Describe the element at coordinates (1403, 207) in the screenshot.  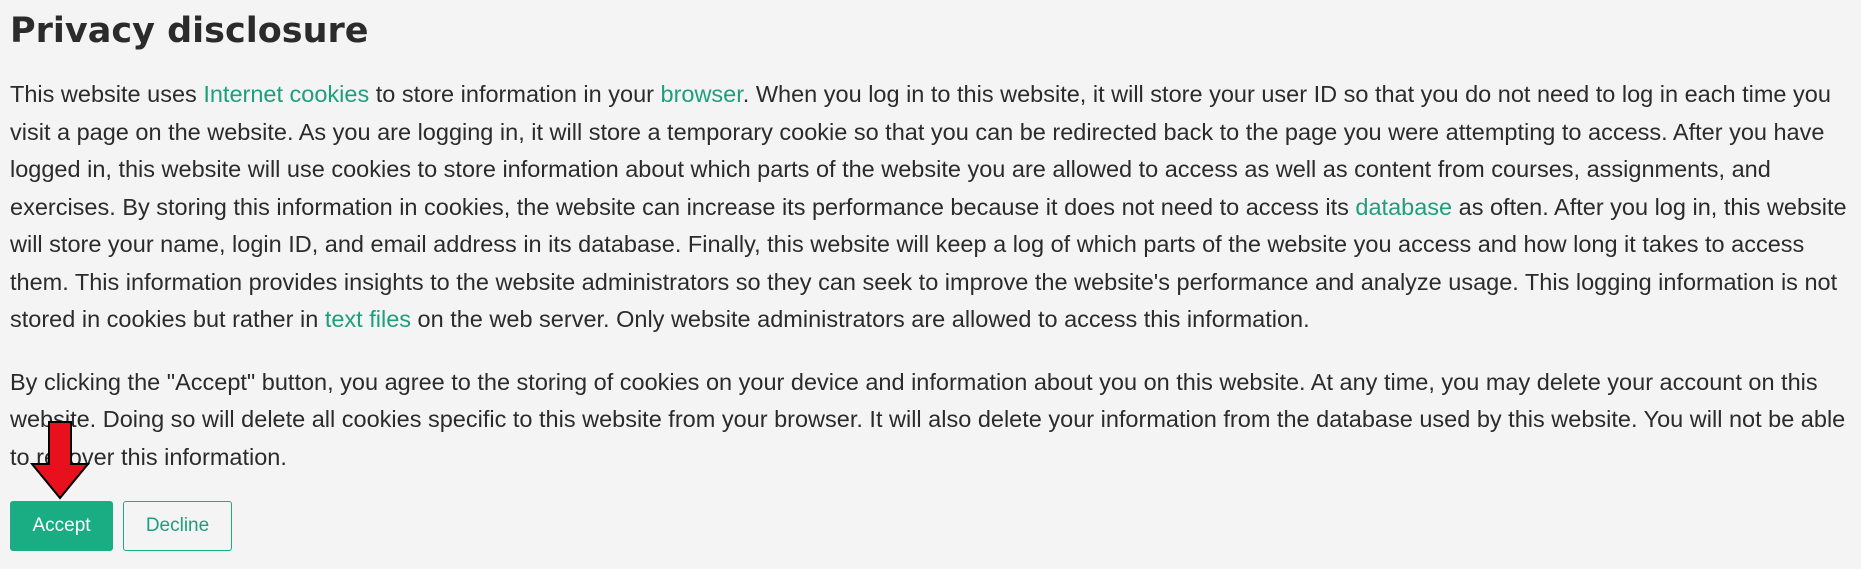
I see `database-link: database` at that location.